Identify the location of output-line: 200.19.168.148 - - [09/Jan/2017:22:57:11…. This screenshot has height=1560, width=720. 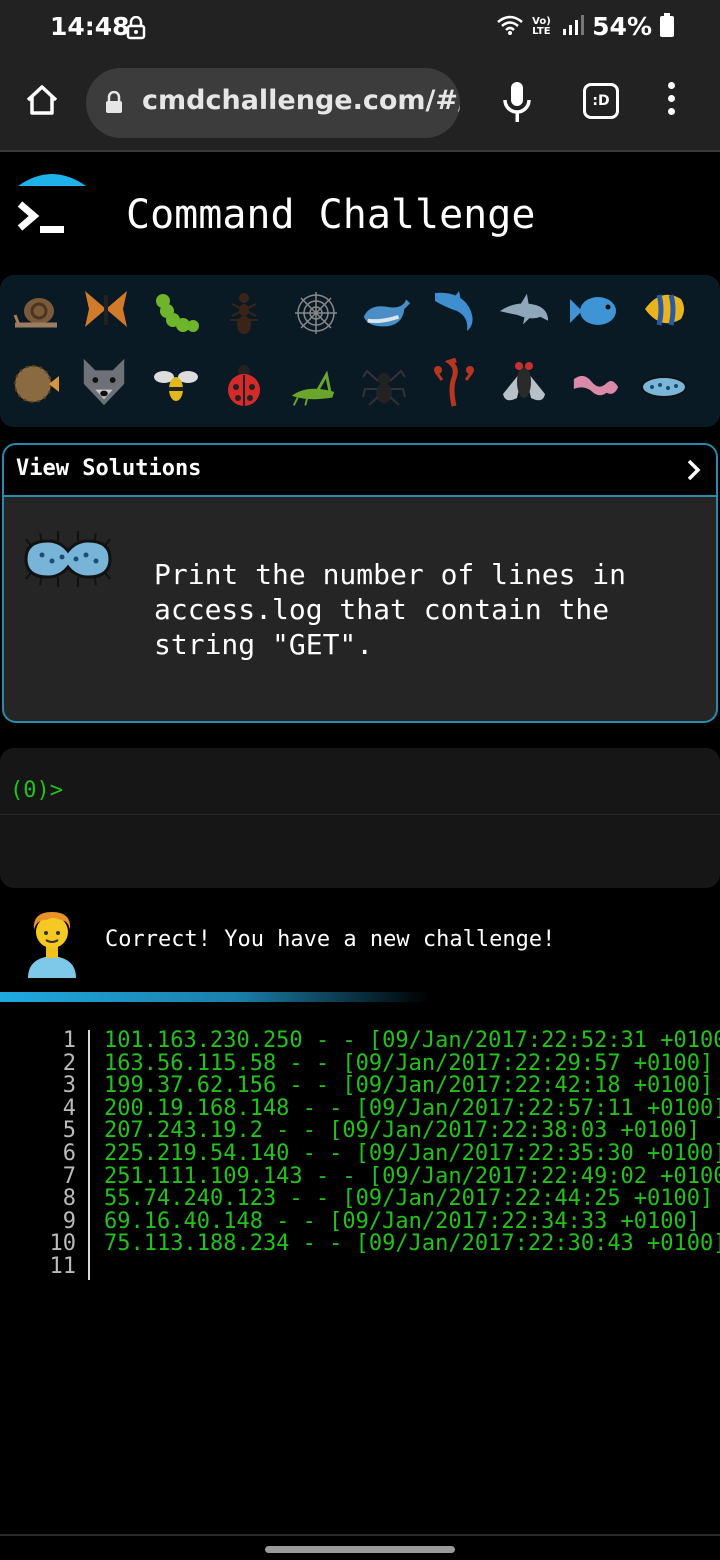
(412, 1108).